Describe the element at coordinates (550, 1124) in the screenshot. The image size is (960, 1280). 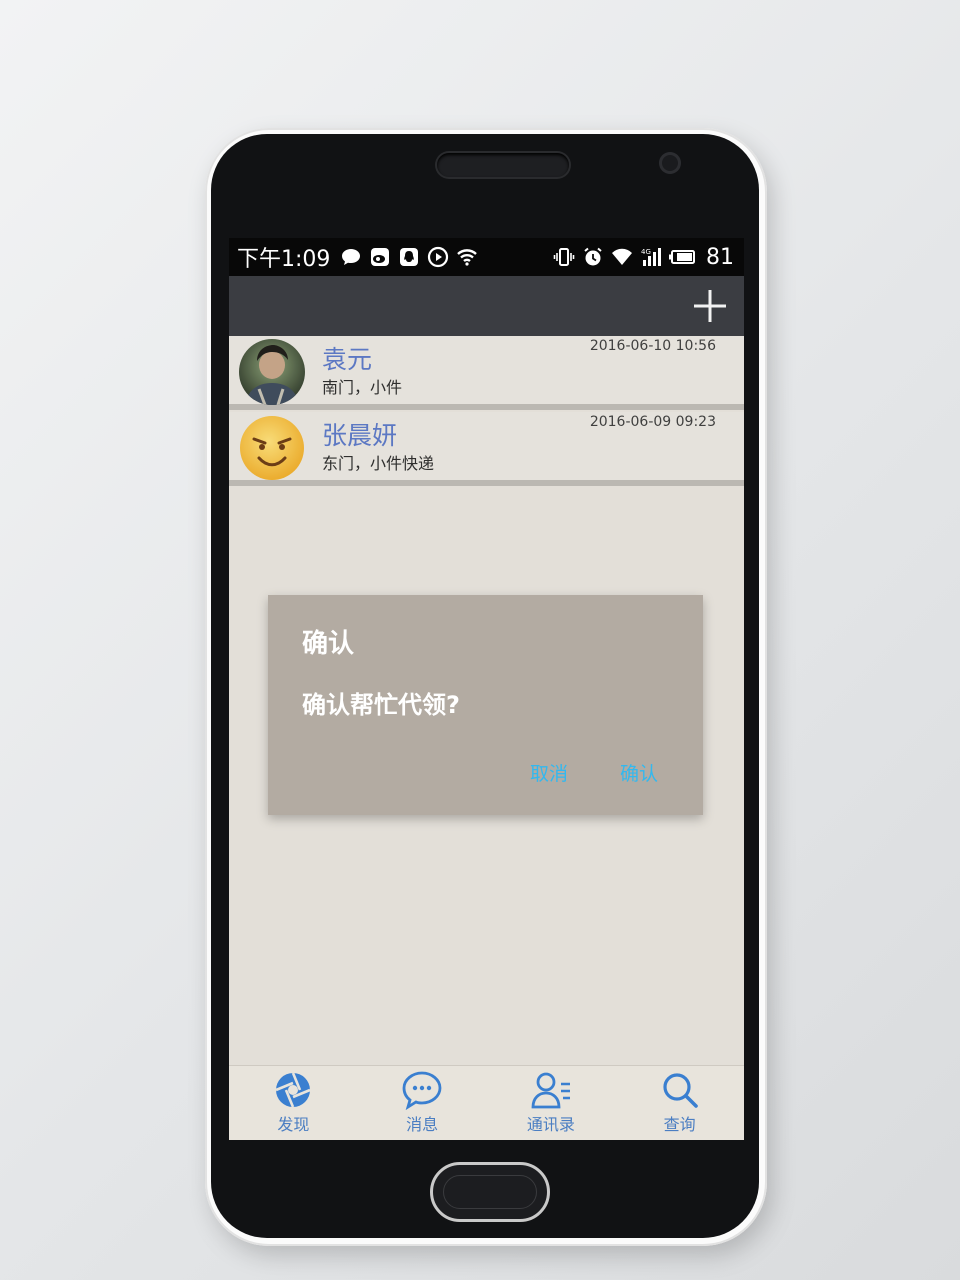
I see `tab-label: 通讯录` at that location.